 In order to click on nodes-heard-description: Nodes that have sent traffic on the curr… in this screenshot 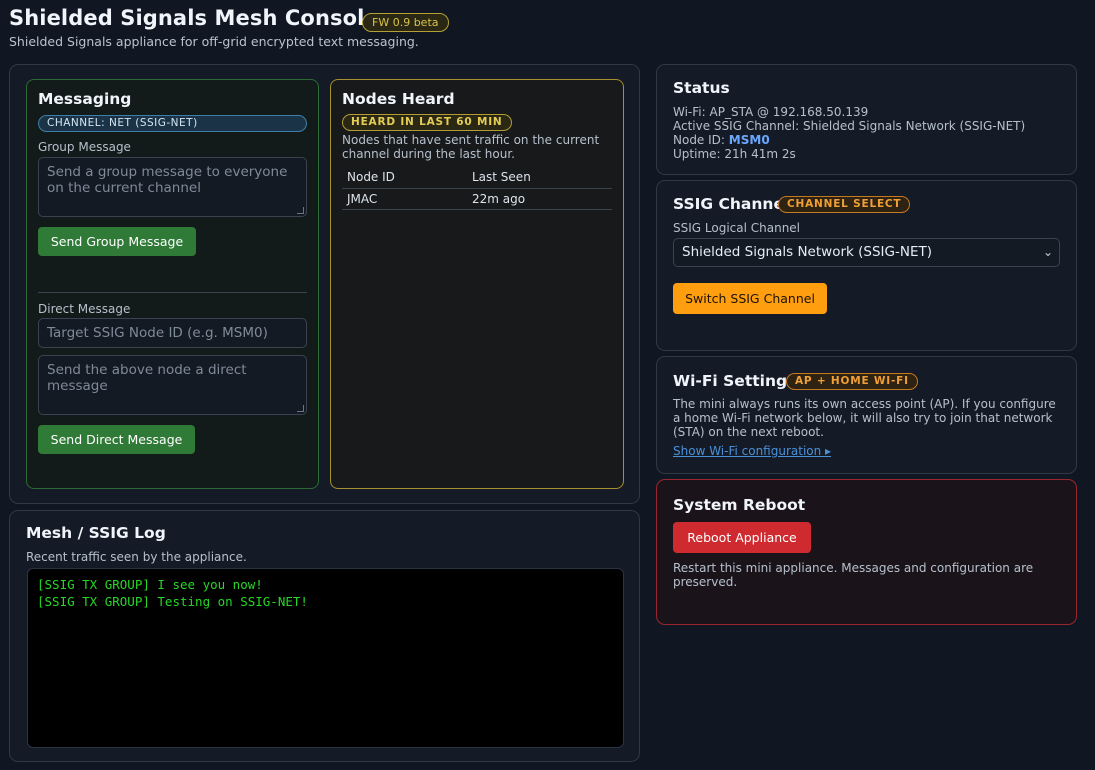, I will do `click(471, 147)`.